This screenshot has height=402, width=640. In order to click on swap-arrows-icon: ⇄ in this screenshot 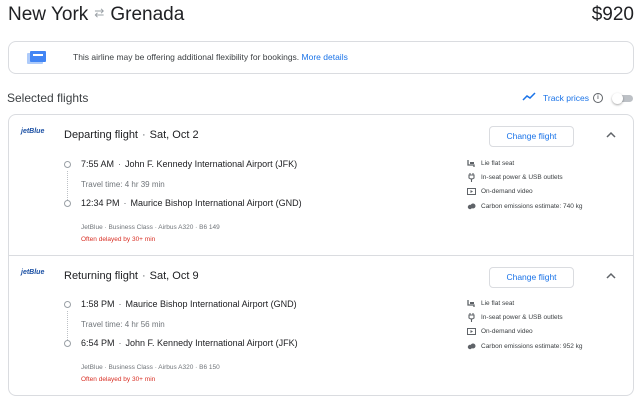, I will do `click(99, 13)`.